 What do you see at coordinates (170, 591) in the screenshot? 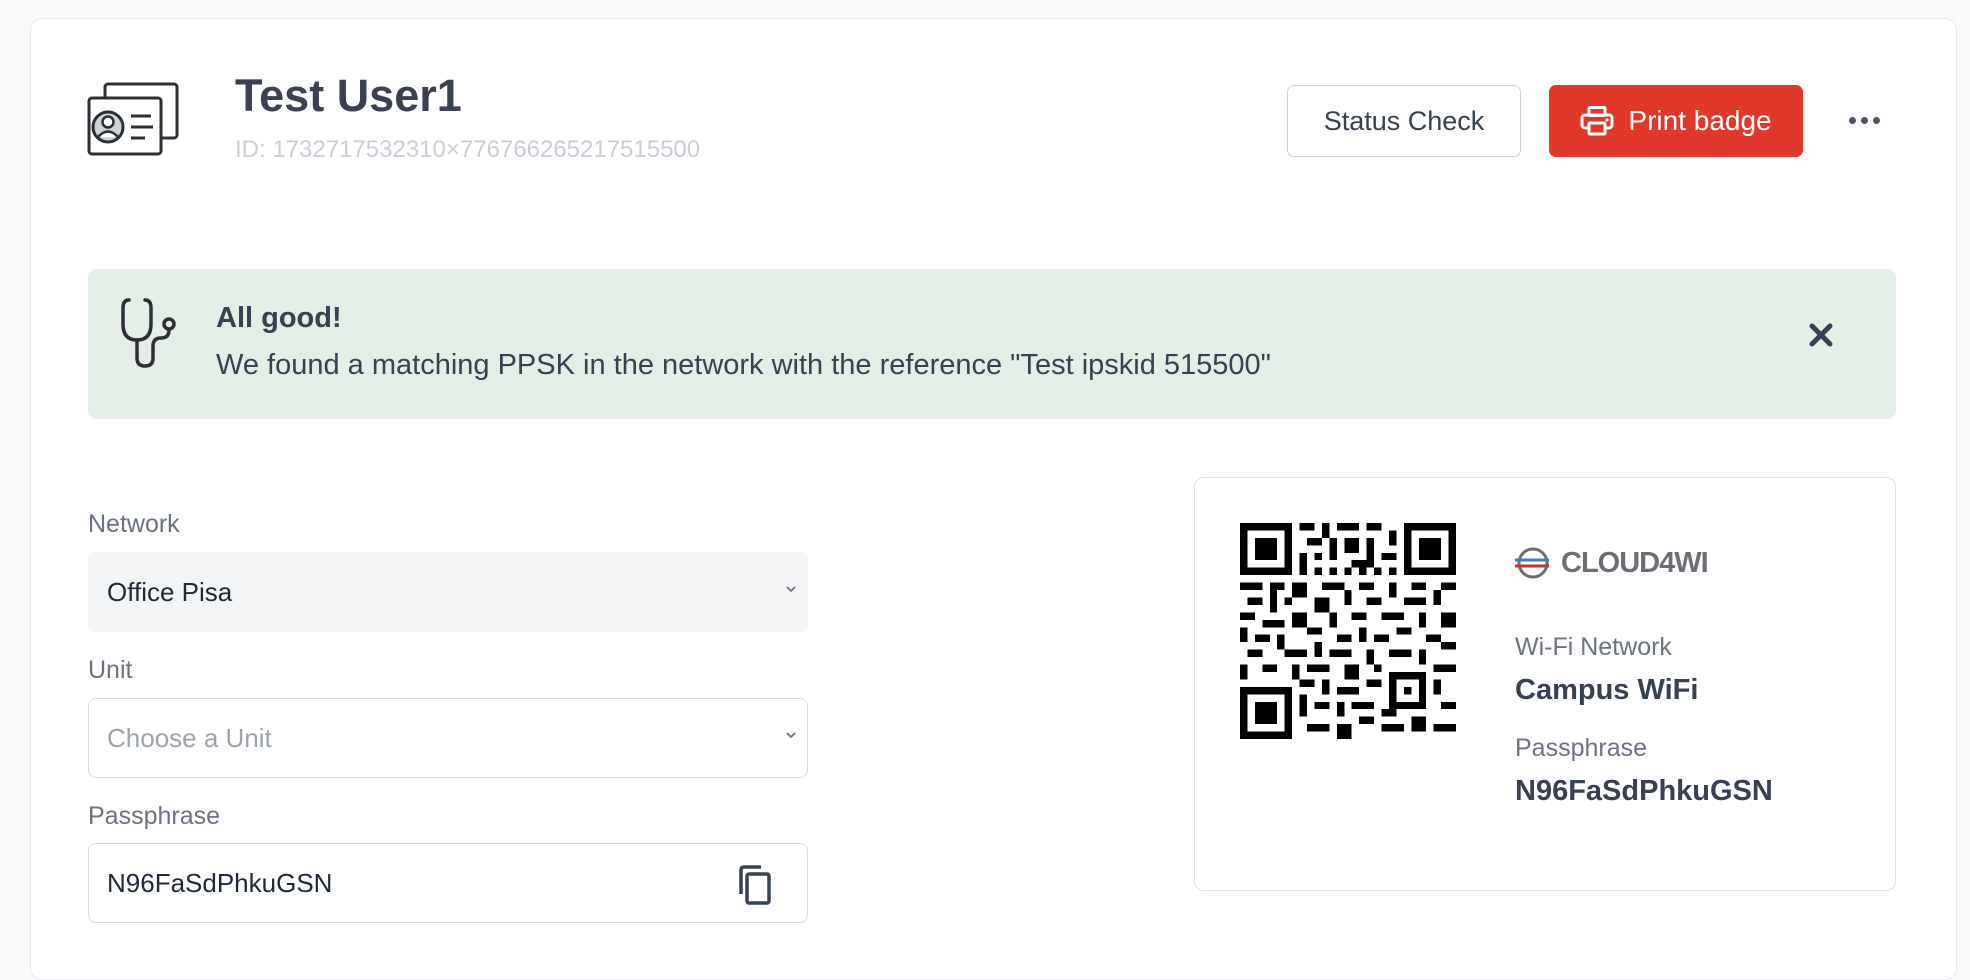
I see `network-select-value: Office Pisa` at bounding box center [170, 591].